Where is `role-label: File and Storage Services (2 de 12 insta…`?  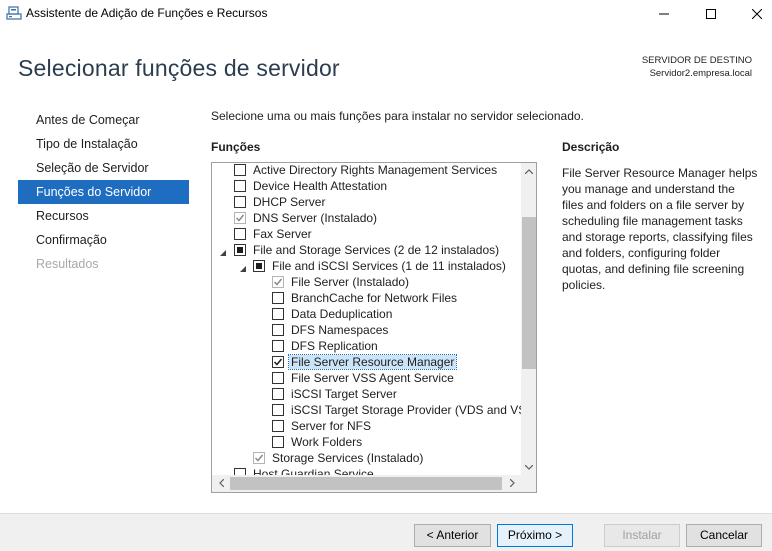 role-label: File and Storage Services (2 de 12 insta… is located at coordinates (376, 250).